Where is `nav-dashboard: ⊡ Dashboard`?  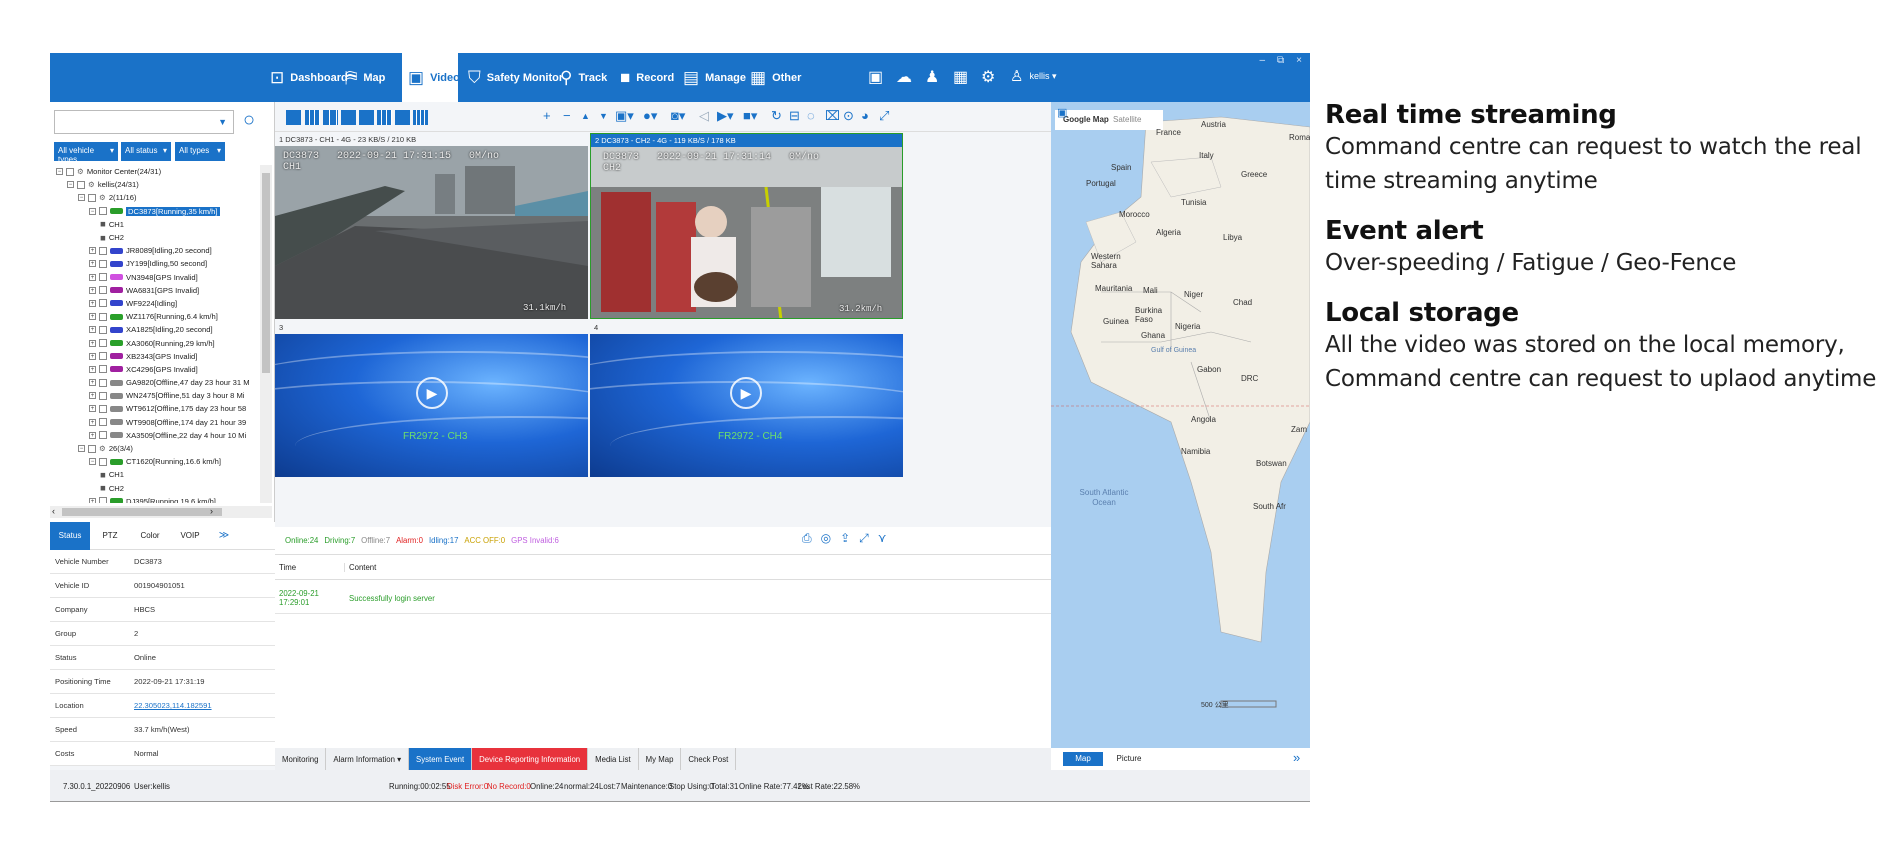
nav-dashboard: ⊡ Dashboard is located at coordinates (309, 77).